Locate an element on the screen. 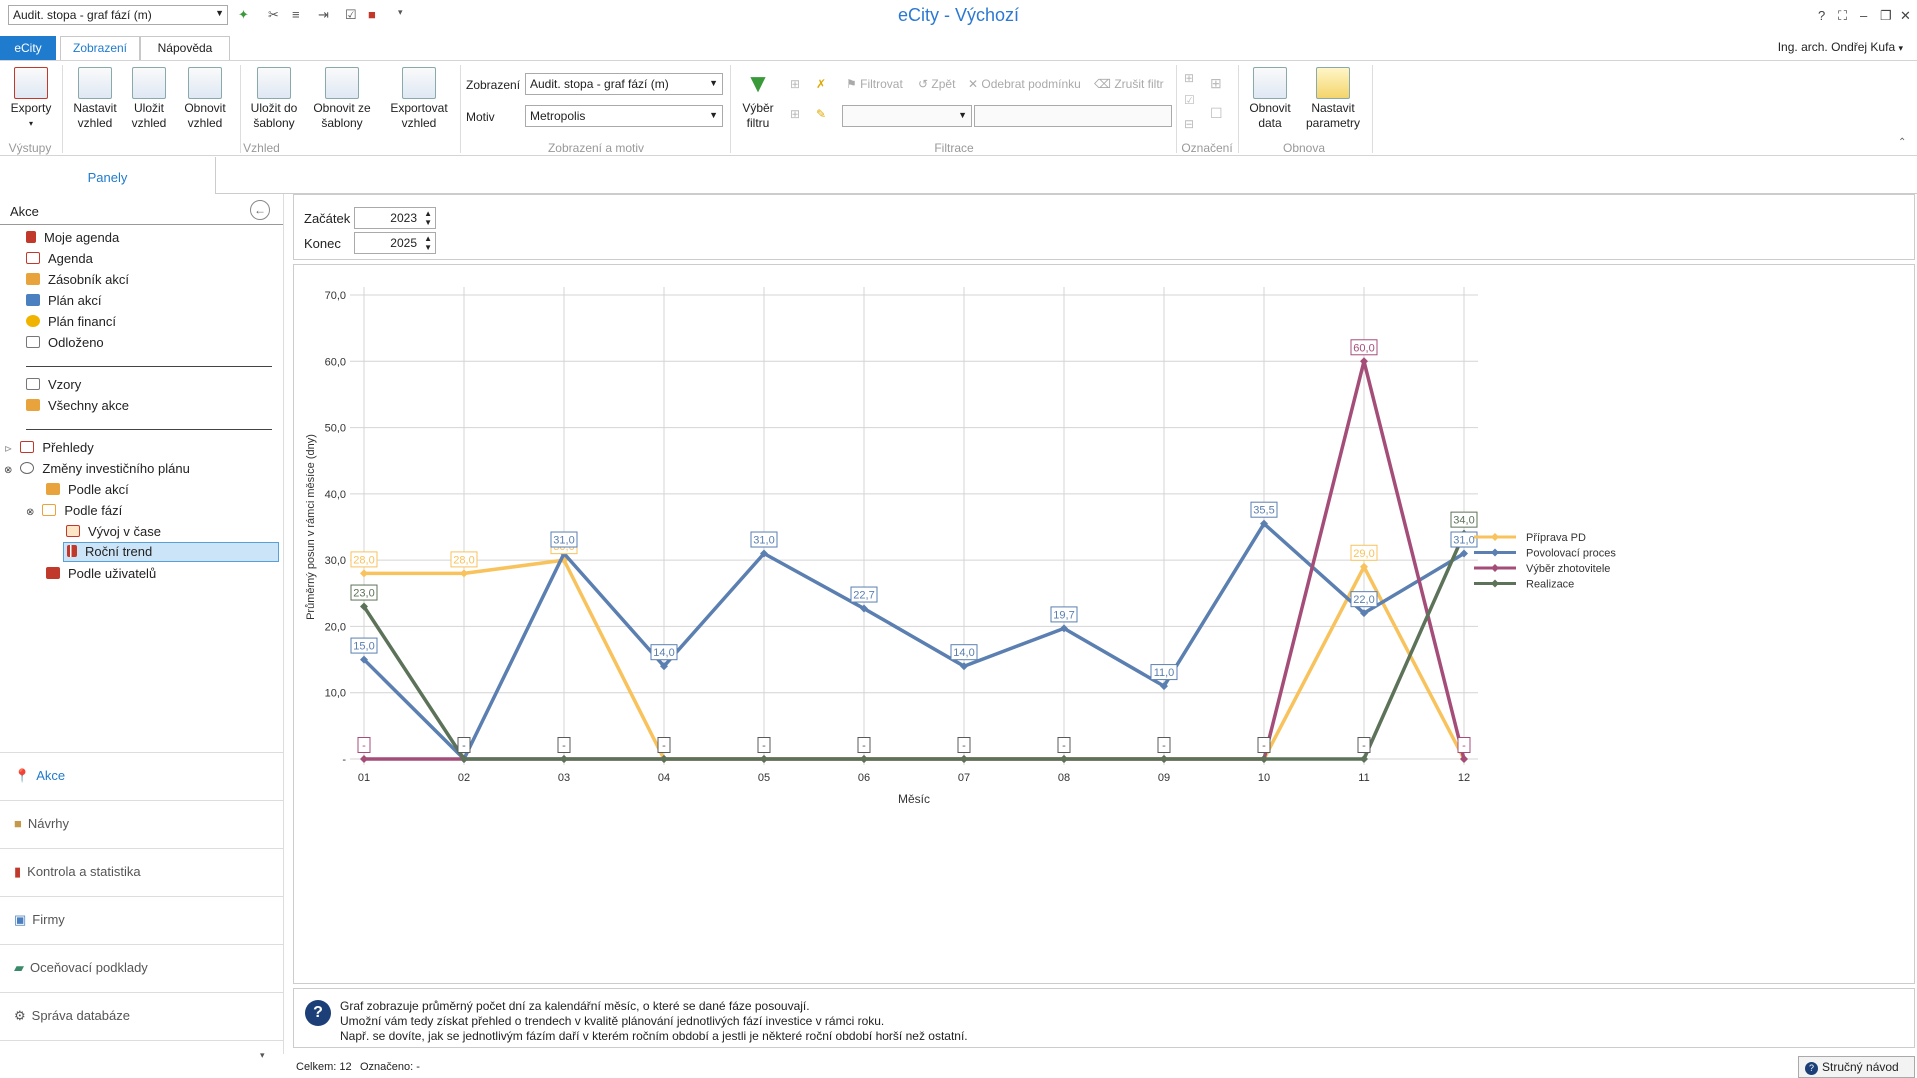 The width and height of the screenshot is (1917, 1078). set-params-label-2: parametry is located at coordinates (1333, 123).